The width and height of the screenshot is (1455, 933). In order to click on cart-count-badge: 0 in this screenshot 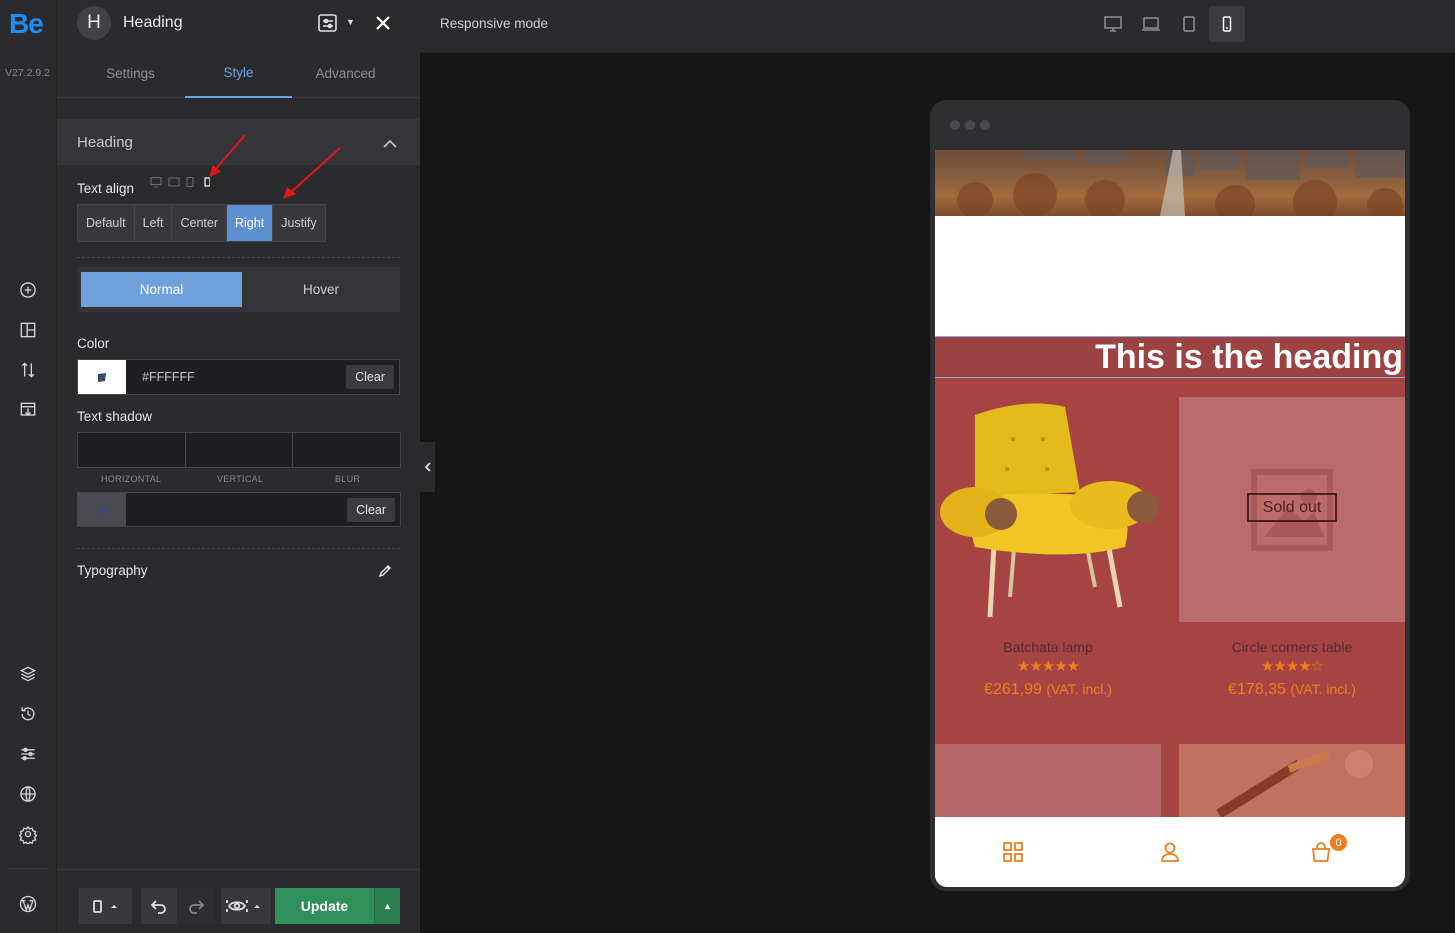, I will do `click(1338, 842)`.